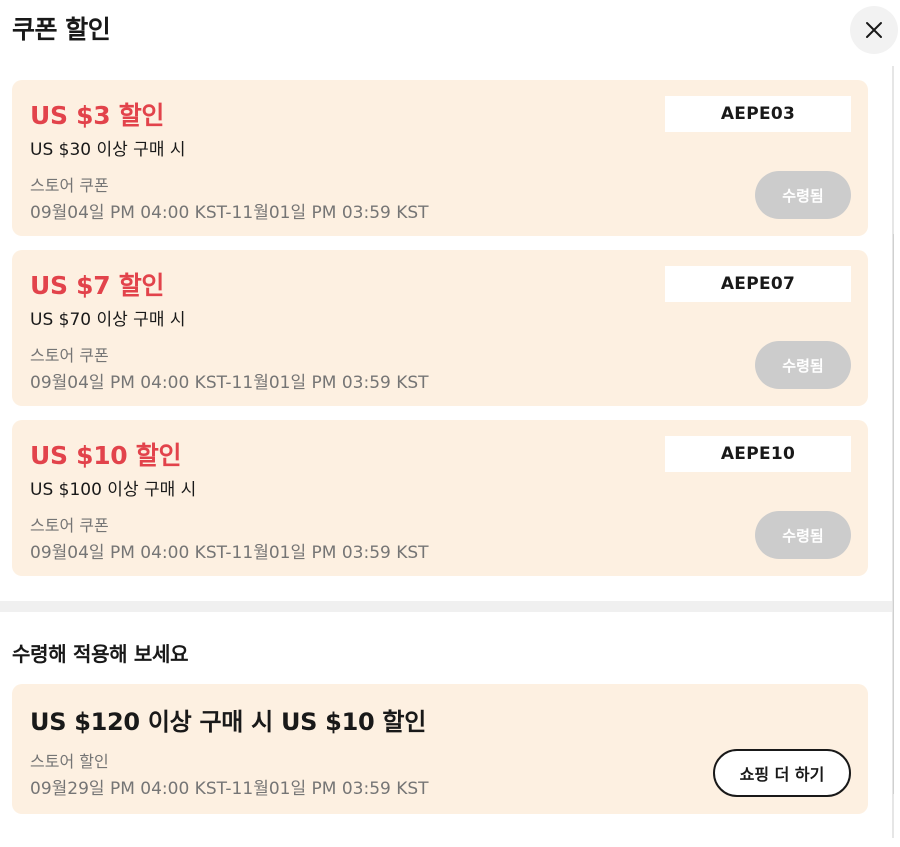 The width and height of the screenshot is (900, 847). Describe the element at coordinates (97, 115) in the screenshot. I see `coupon-amount: US $3 할인` at that location.